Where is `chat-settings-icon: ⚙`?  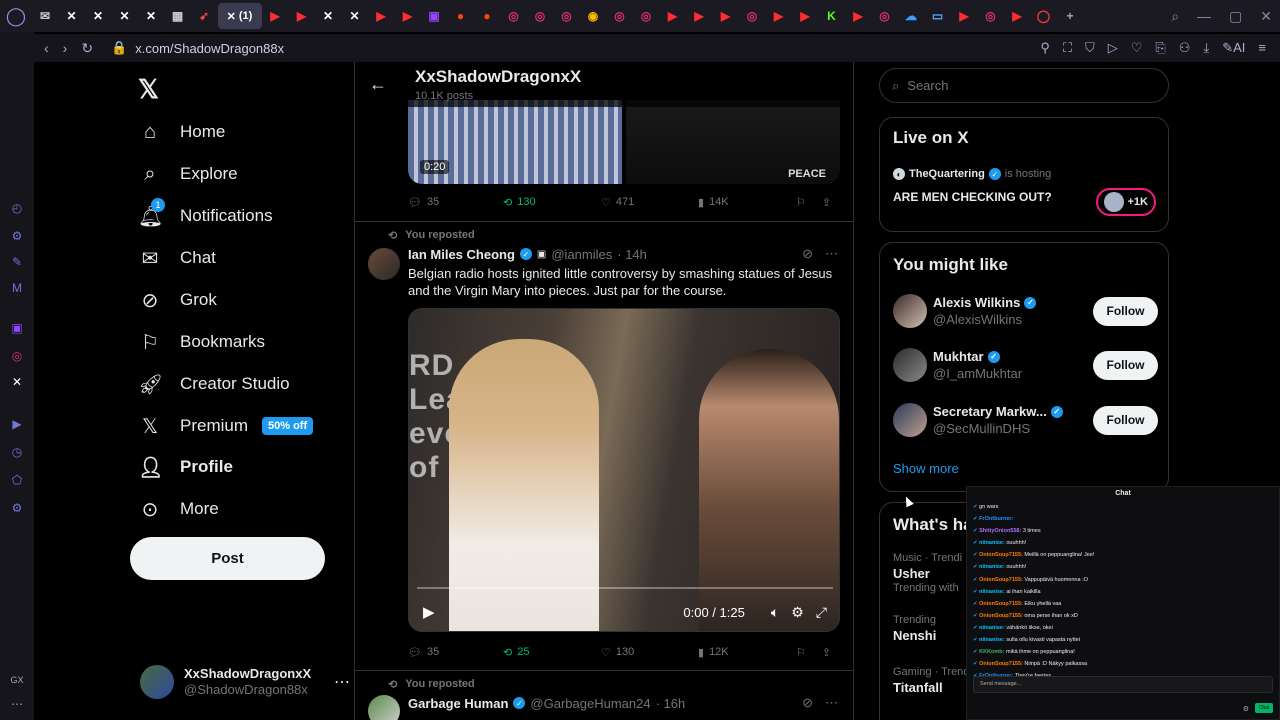 chat-settings-icon: ⚙ is located at coordinates (1246, 709).